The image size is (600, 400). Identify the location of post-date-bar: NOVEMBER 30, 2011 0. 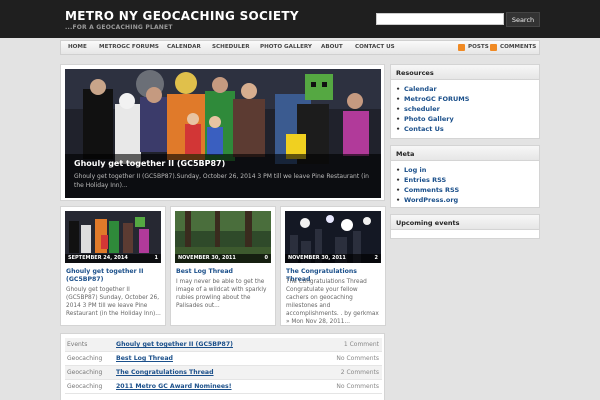
(223, 258).